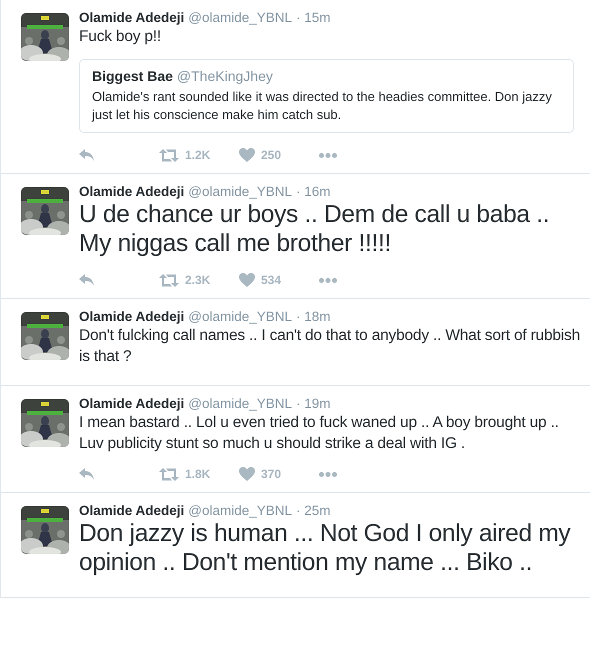 This screenshot has height=657, width=590. What do you see at coordinates (271, 155) in the screenshot?
I see `like-count: 250` at bounding box center [271, 155].